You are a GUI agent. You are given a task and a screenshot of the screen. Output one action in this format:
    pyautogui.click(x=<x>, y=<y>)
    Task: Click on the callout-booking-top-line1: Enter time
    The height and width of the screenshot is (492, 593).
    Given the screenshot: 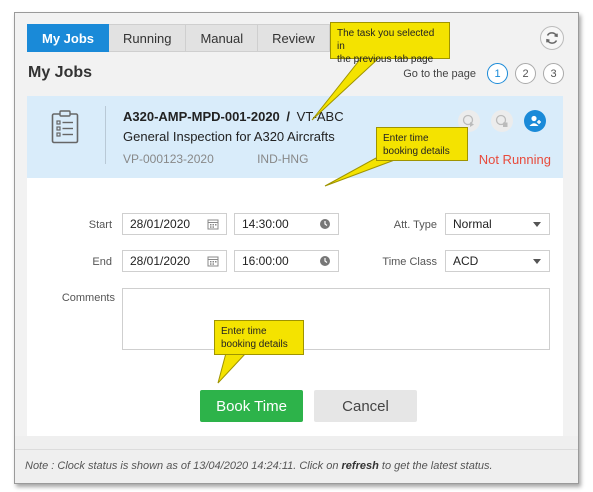 What is the action you would take?
    pyautogui.click(x=406, y=138)
    